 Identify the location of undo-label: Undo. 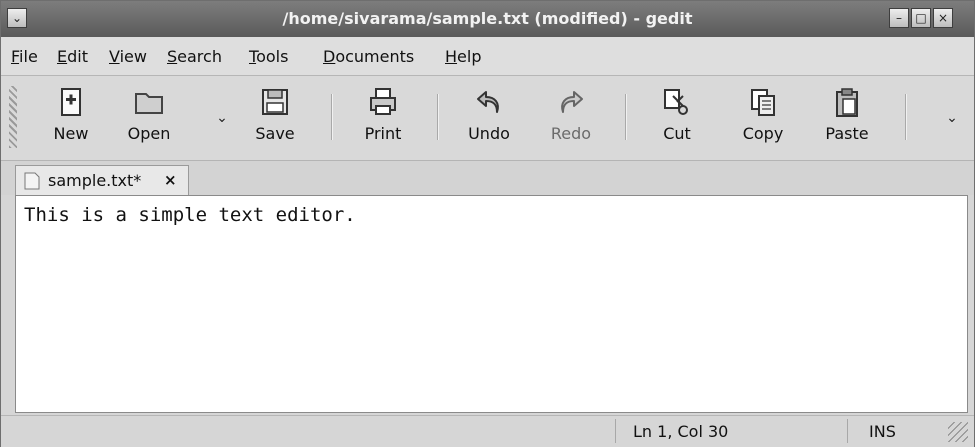
(489, 133).